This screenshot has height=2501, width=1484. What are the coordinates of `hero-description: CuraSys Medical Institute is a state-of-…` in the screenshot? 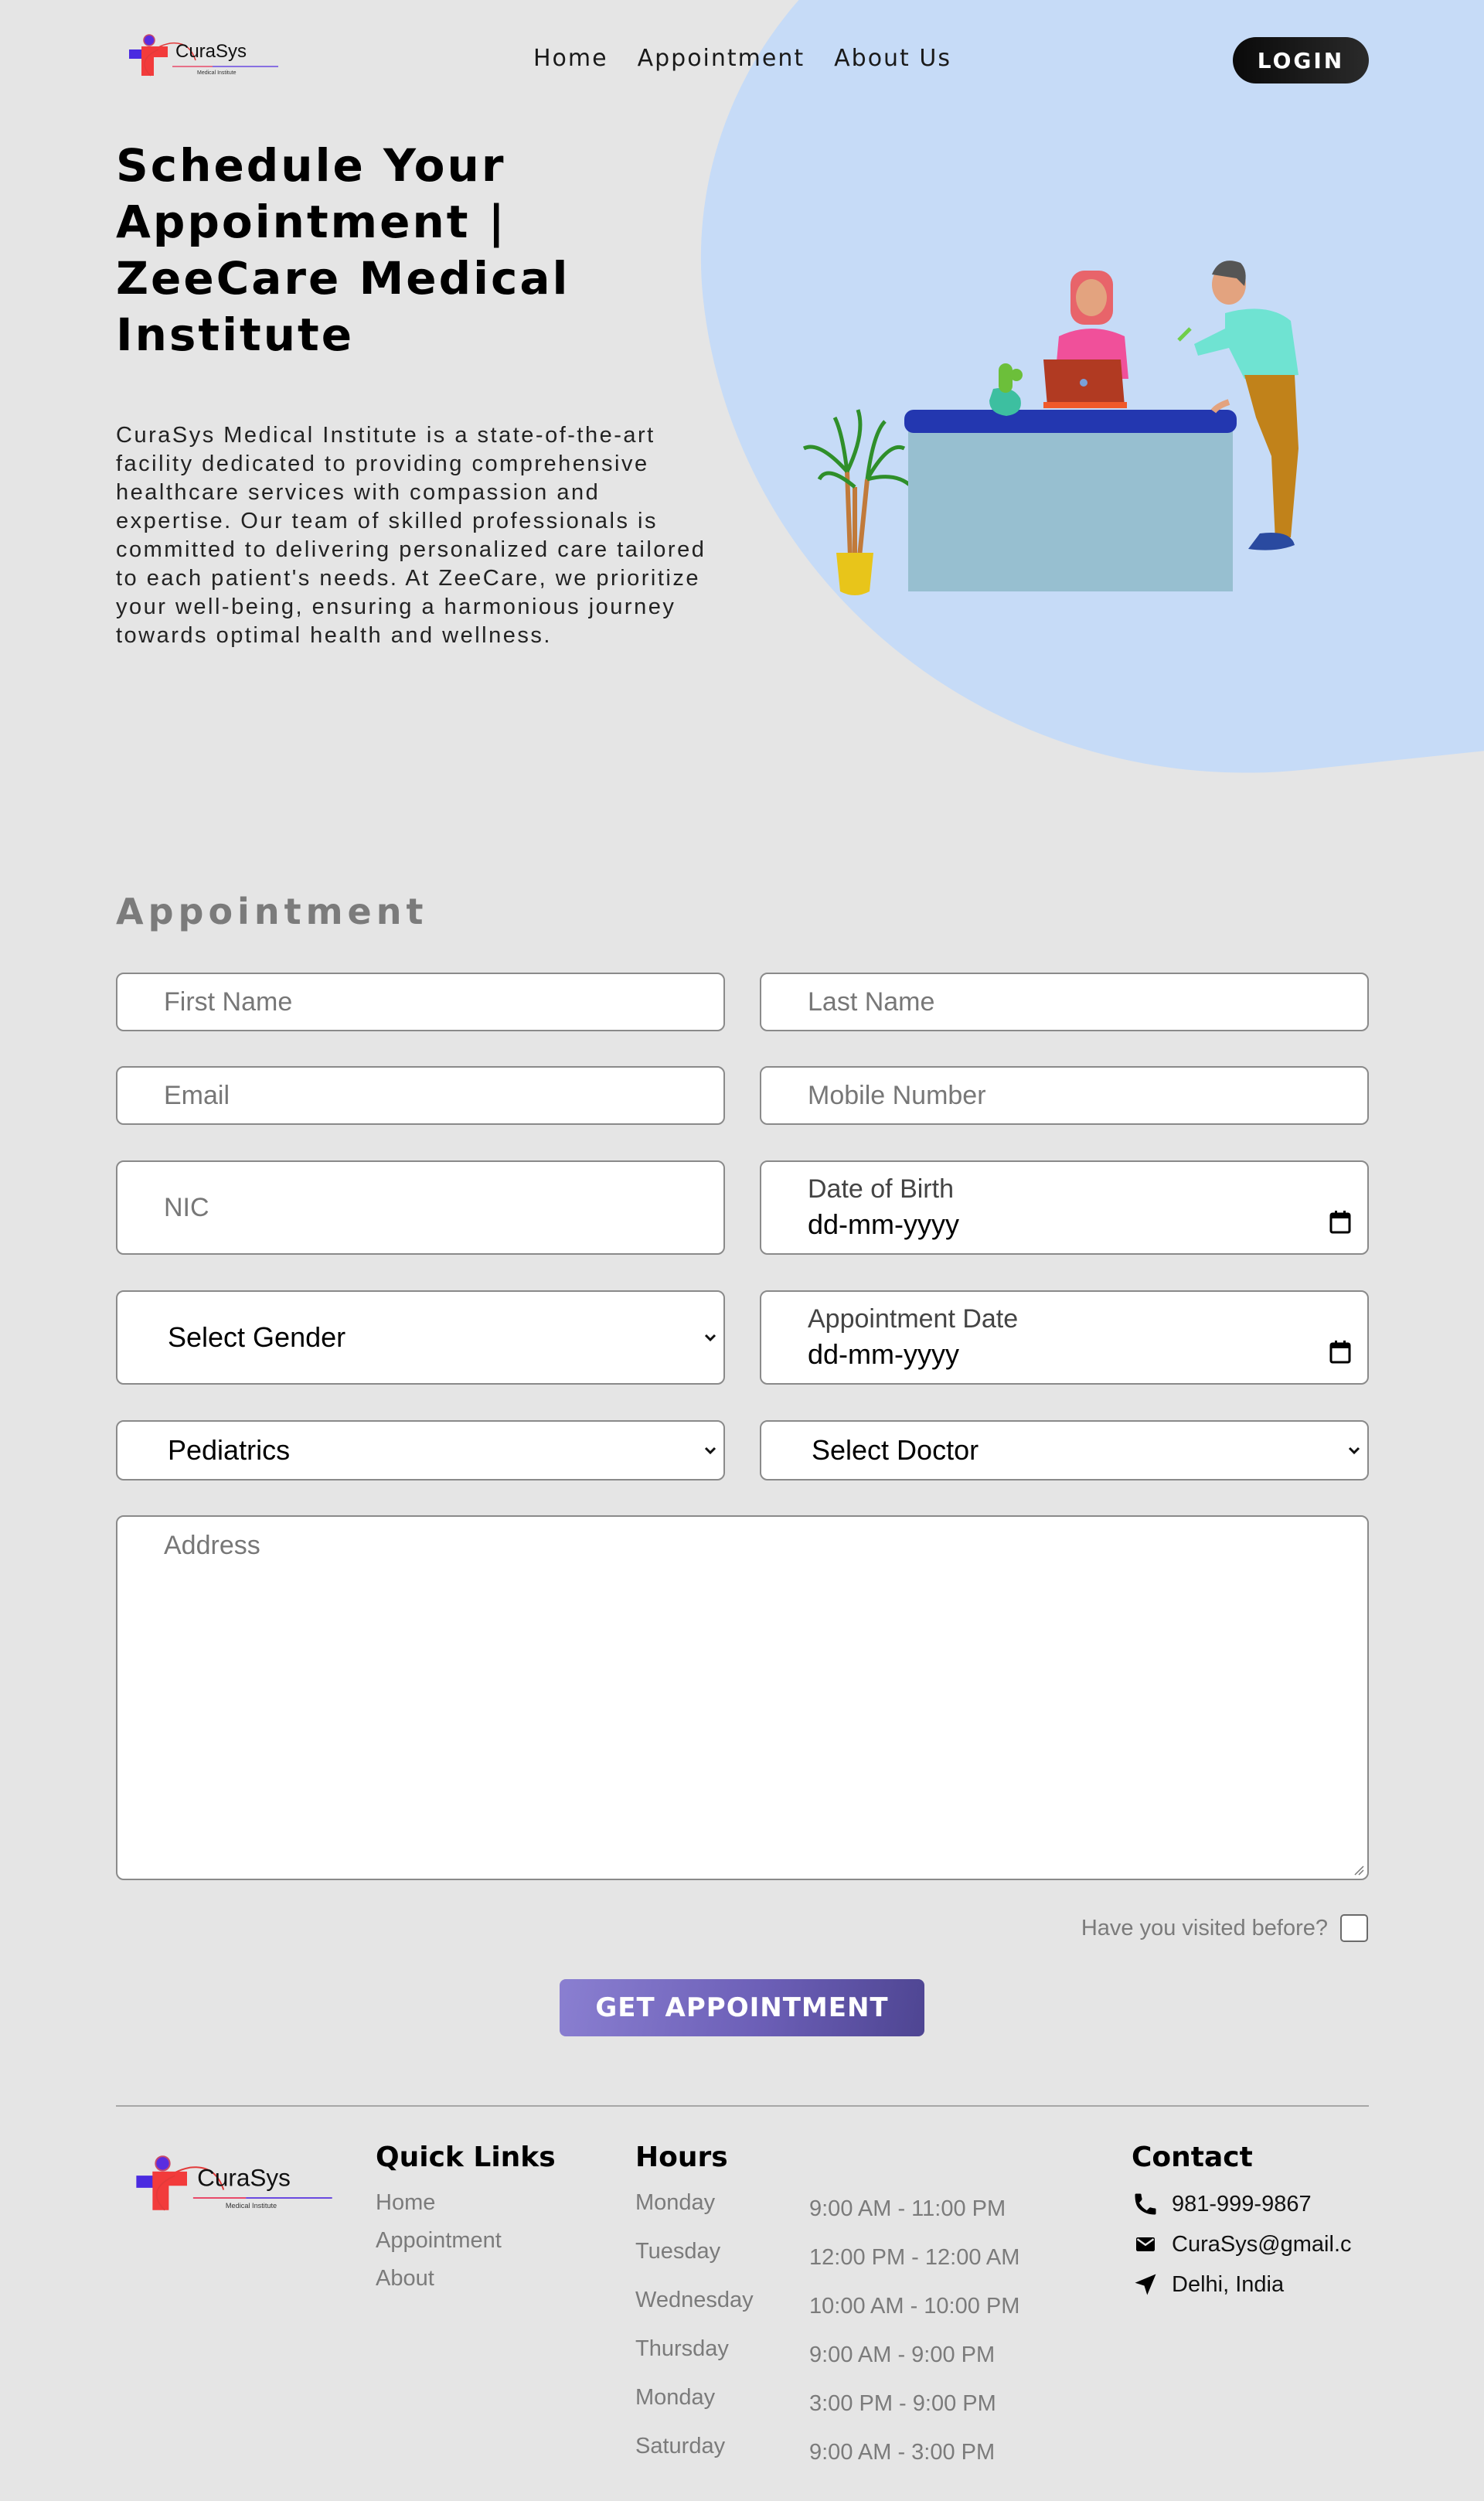 It's located at (411, 535).